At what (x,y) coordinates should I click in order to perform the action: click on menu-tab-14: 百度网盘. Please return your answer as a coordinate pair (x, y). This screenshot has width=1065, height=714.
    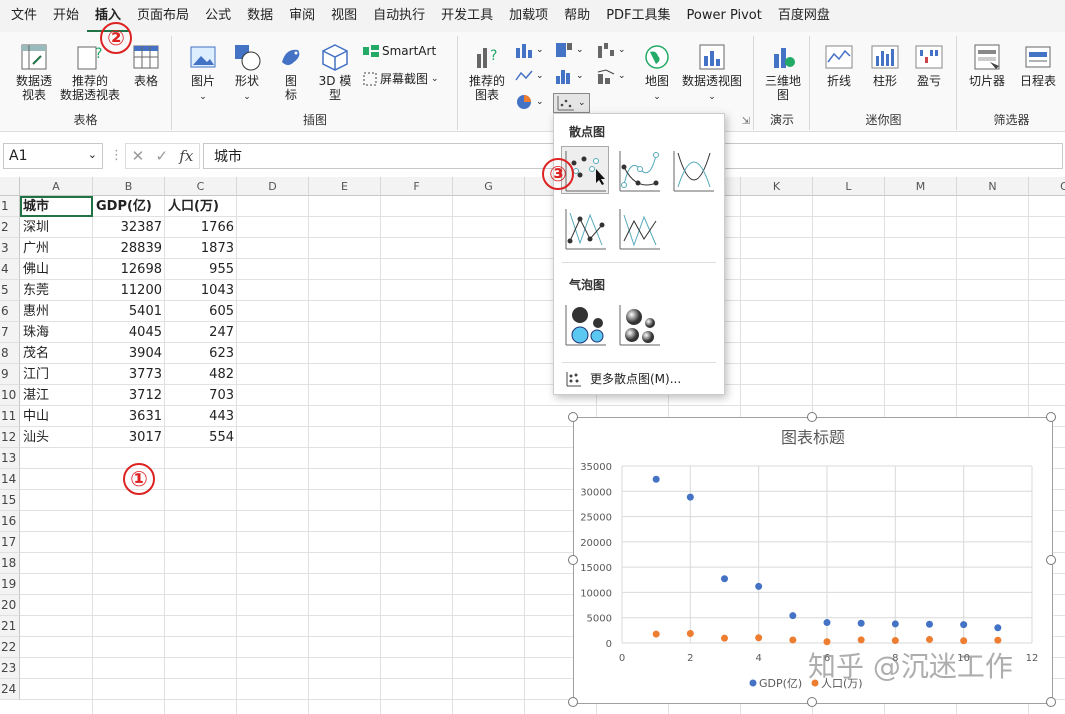
    Looking at the image, I should click on (804, 16).